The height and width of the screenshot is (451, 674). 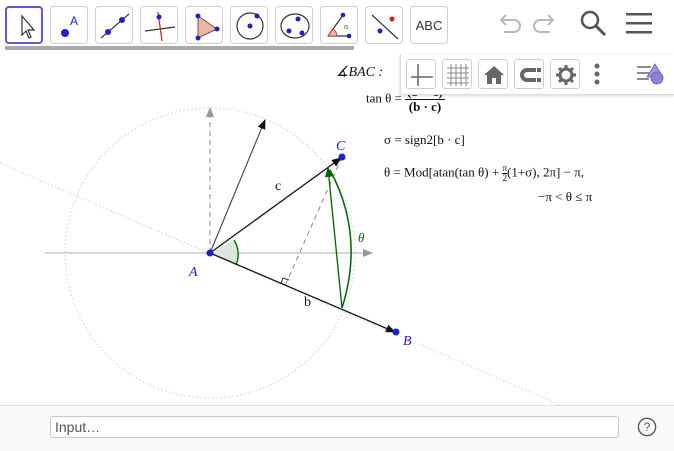 I want to click on more-icon, so click(x=597, y=74).